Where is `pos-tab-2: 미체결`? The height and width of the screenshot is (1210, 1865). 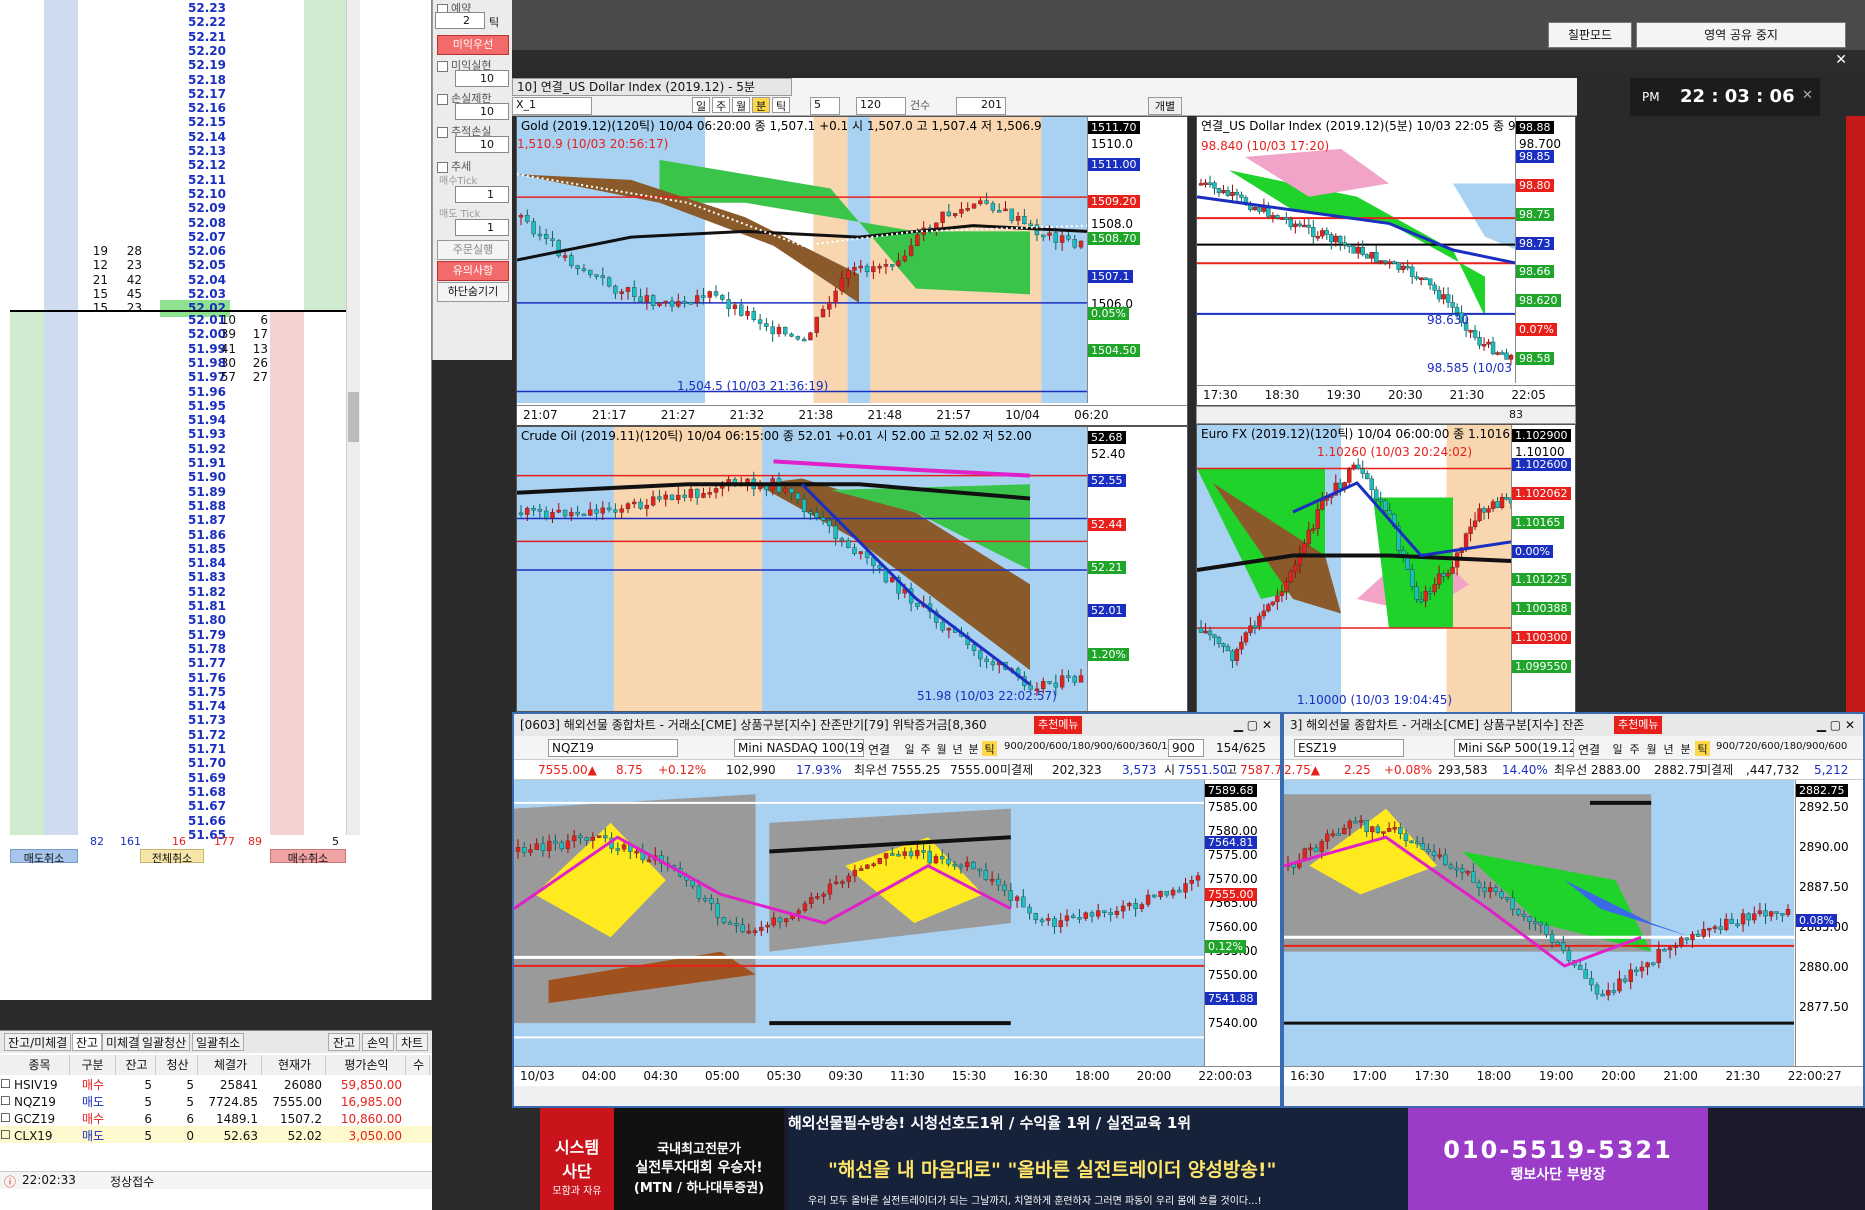 pos-tab-2: 미체결 is located at coordinates (123, 1042).